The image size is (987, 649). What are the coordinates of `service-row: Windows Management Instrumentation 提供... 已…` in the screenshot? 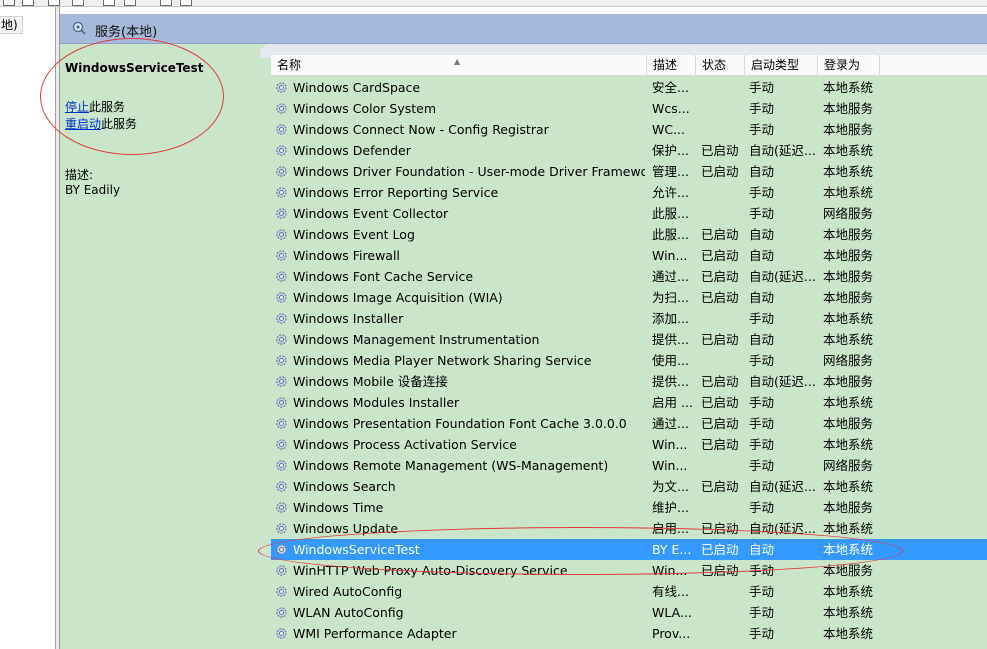 It's located at (629, 339).